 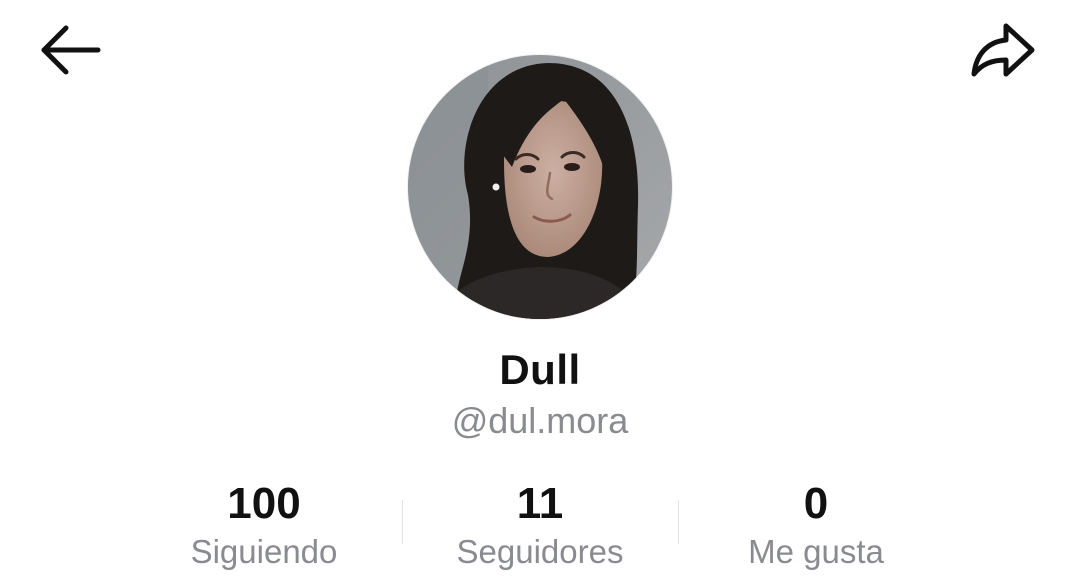 I want to click on stat-value: 0, so click(x=816, y=503).